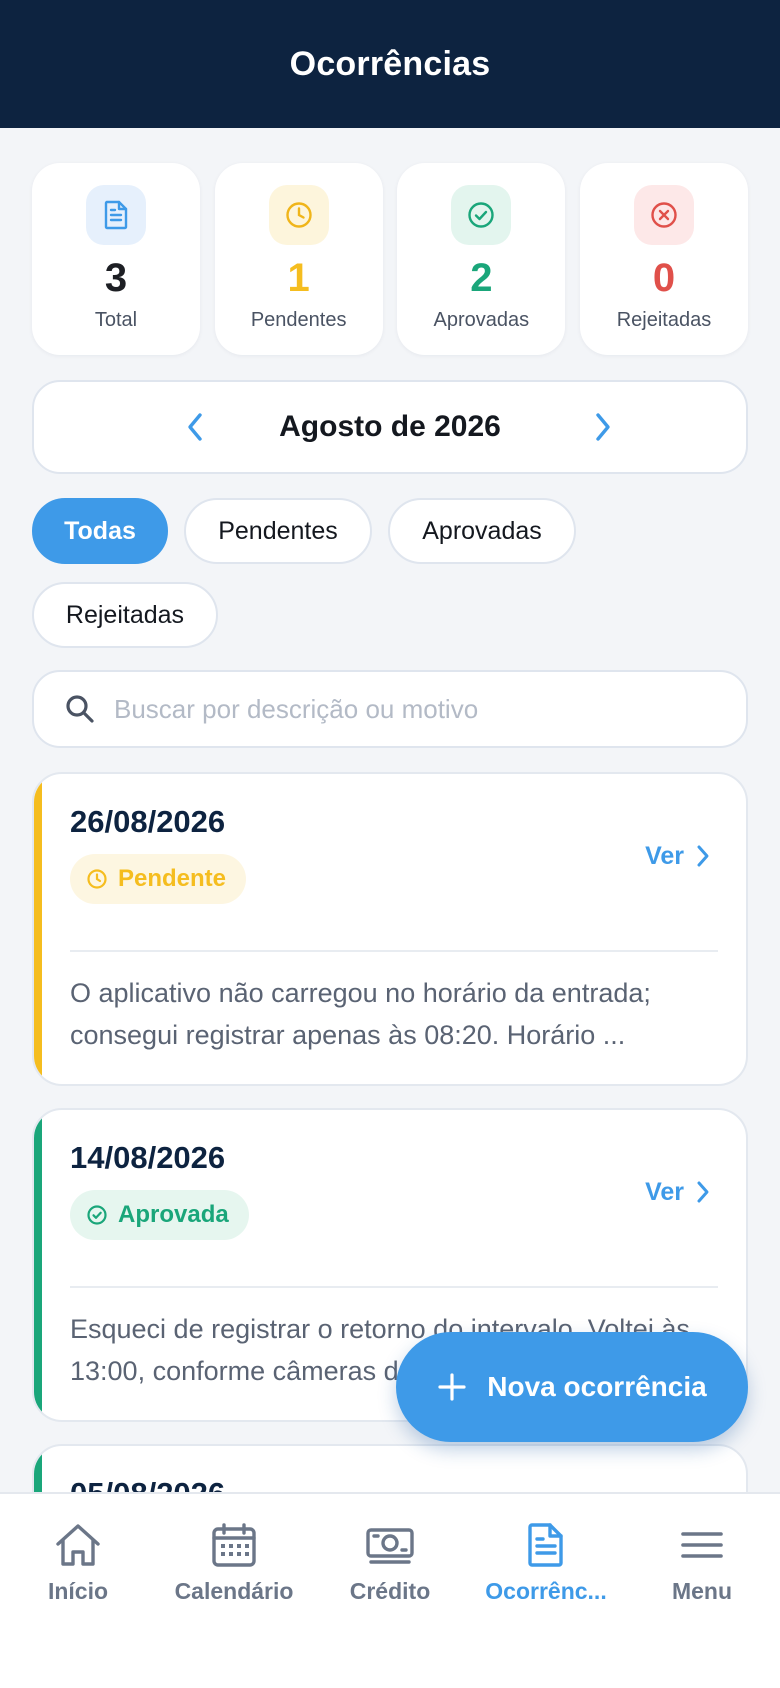  I want to click on filter-chip-todas: Todas, so click(100, 531).